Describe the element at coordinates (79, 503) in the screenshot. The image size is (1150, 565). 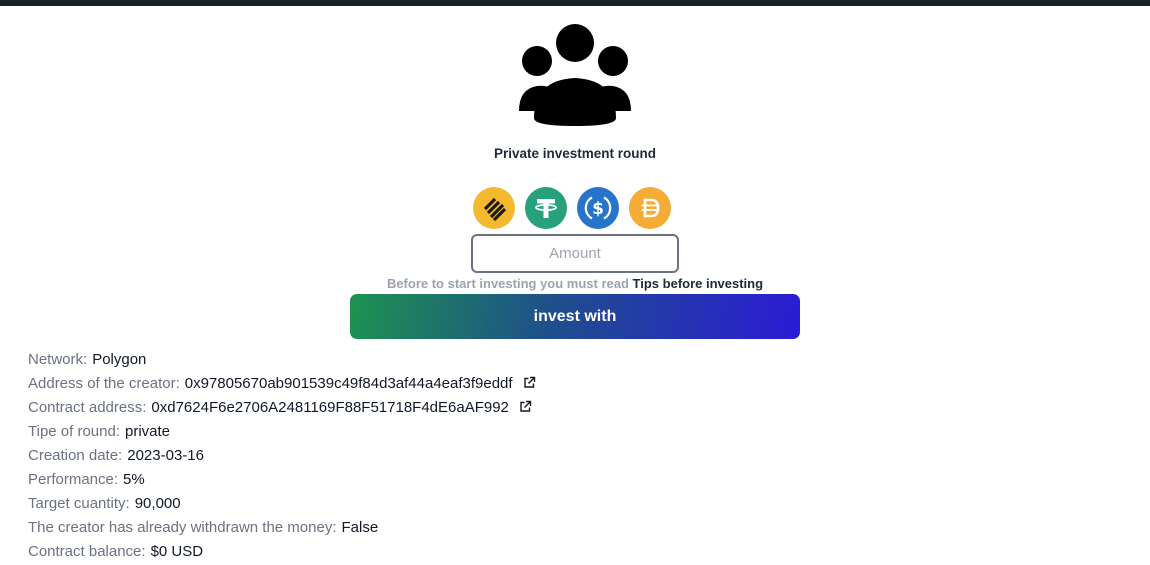
I see `detail-label: Target cuantity:` at that location.